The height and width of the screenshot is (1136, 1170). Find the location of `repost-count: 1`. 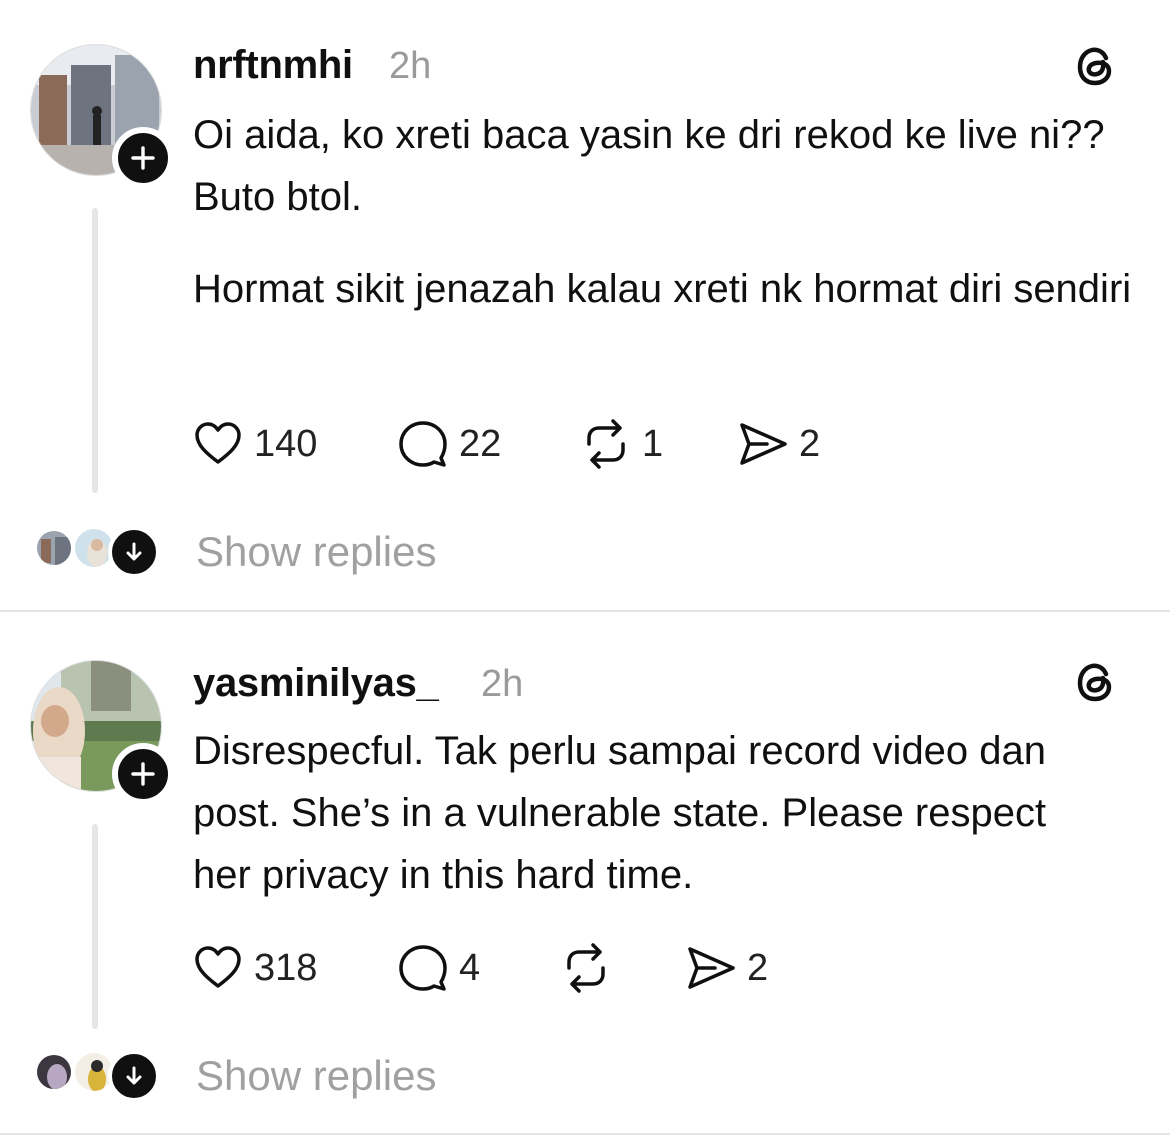

repost-count: 1 is located at coordinates (653, 443).